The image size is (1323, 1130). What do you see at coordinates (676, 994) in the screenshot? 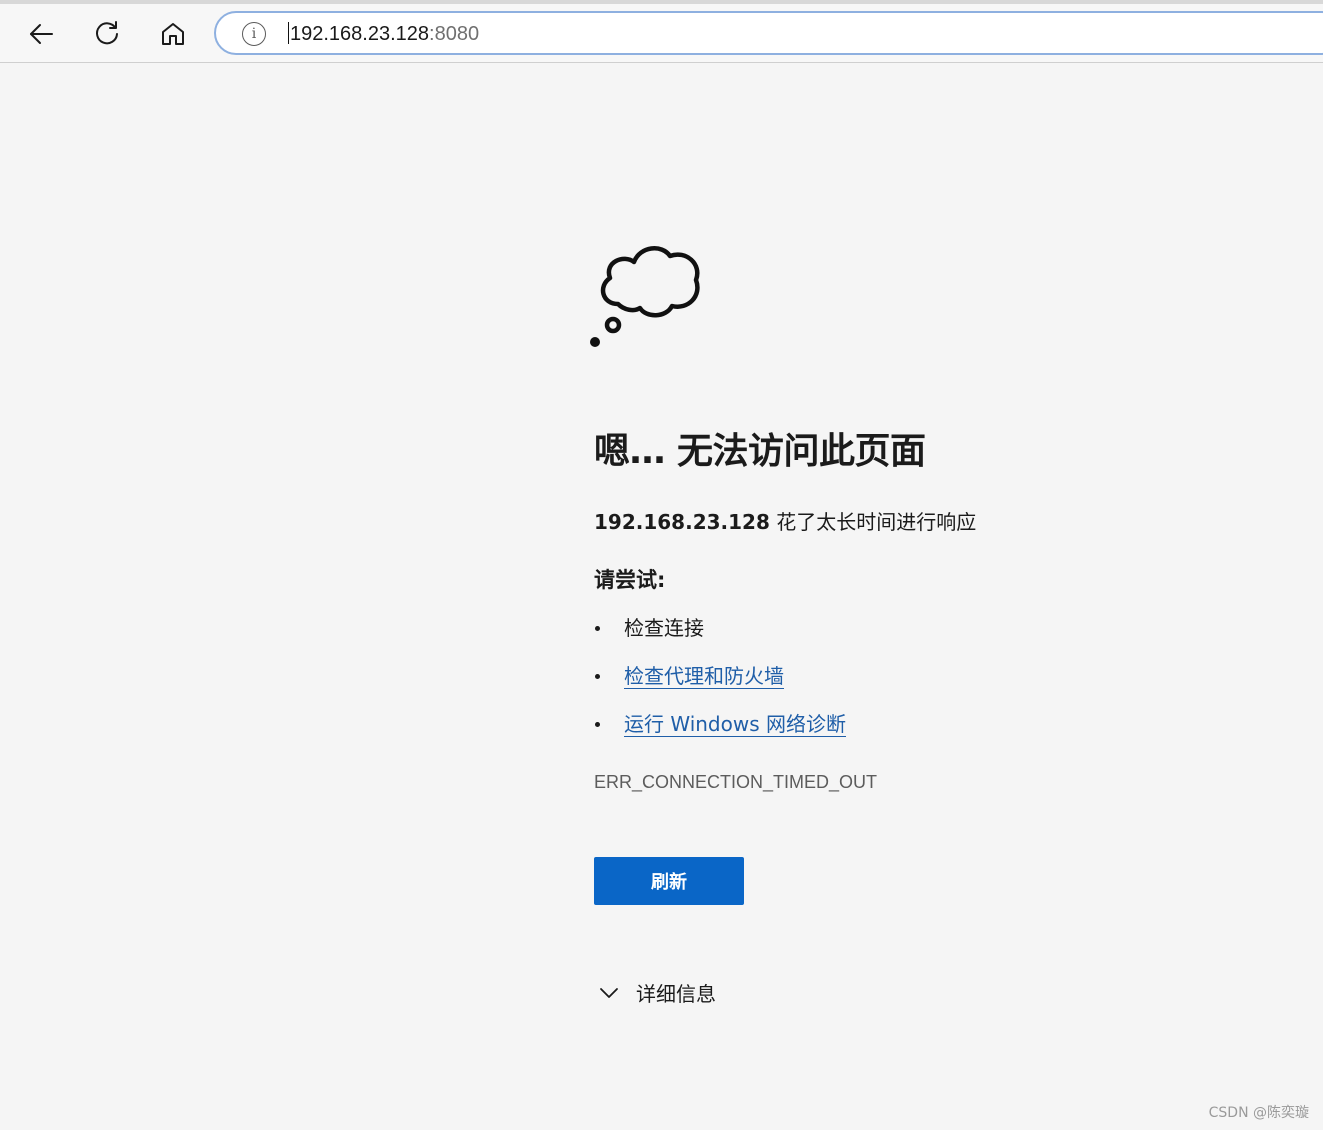
I see `details-label: 详细信息` at bounding box center [676, 994].